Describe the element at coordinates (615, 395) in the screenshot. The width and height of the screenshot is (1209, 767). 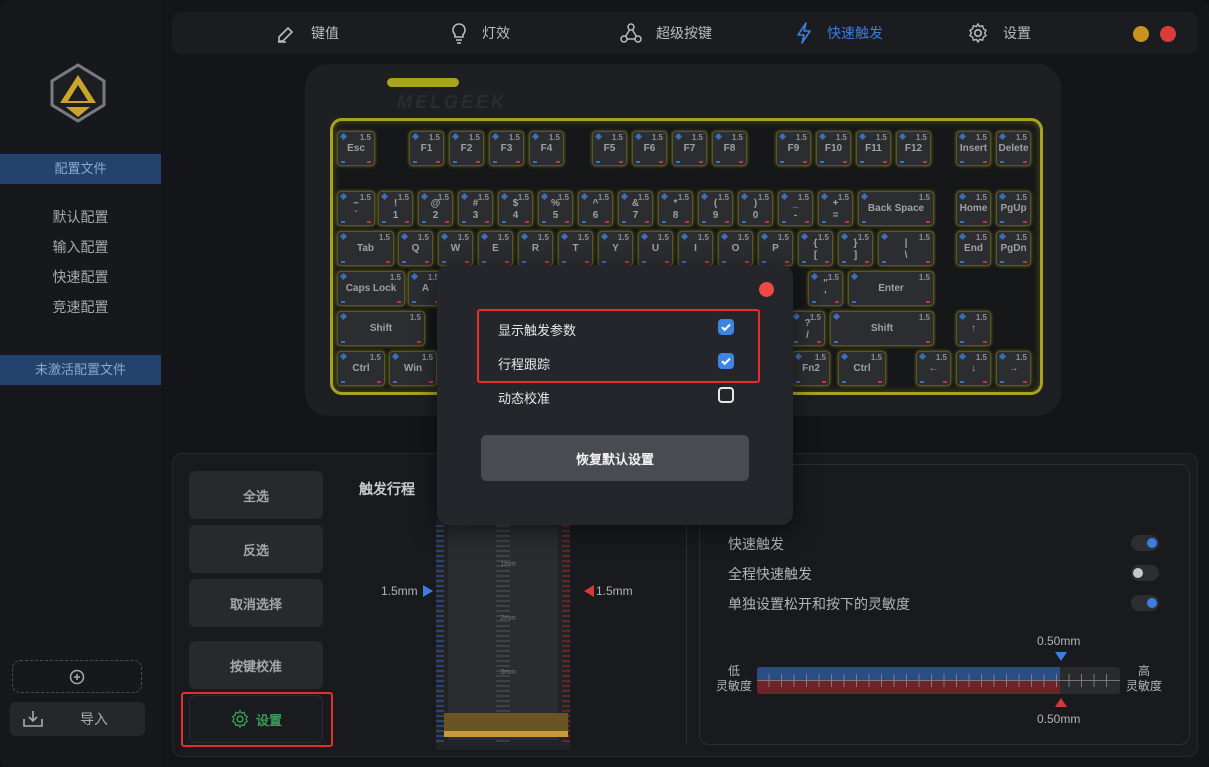
I see `settings-modal` at that location.